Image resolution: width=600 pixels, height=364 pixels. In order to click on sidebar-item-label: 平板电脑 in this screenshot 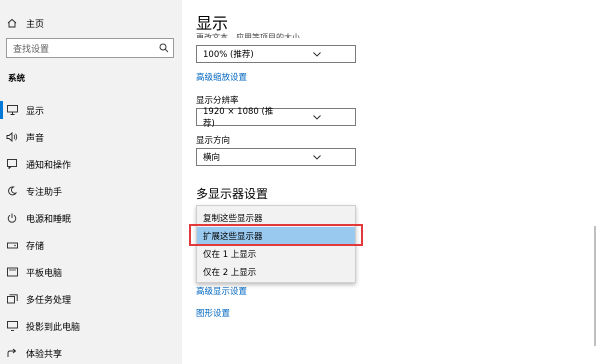, I will do `click(44, 273)`.